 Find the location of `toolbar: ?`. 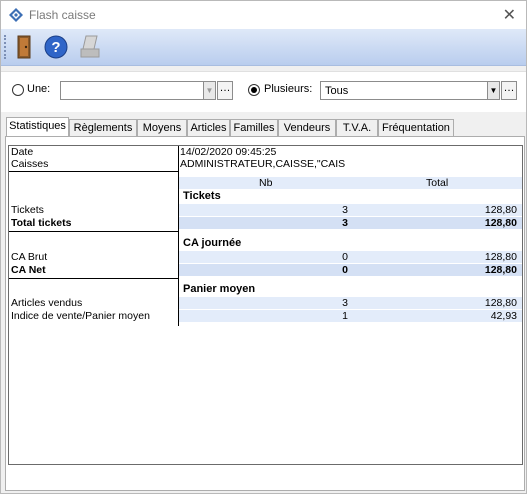

toolbar: ? is located at coordinates (263, 47).